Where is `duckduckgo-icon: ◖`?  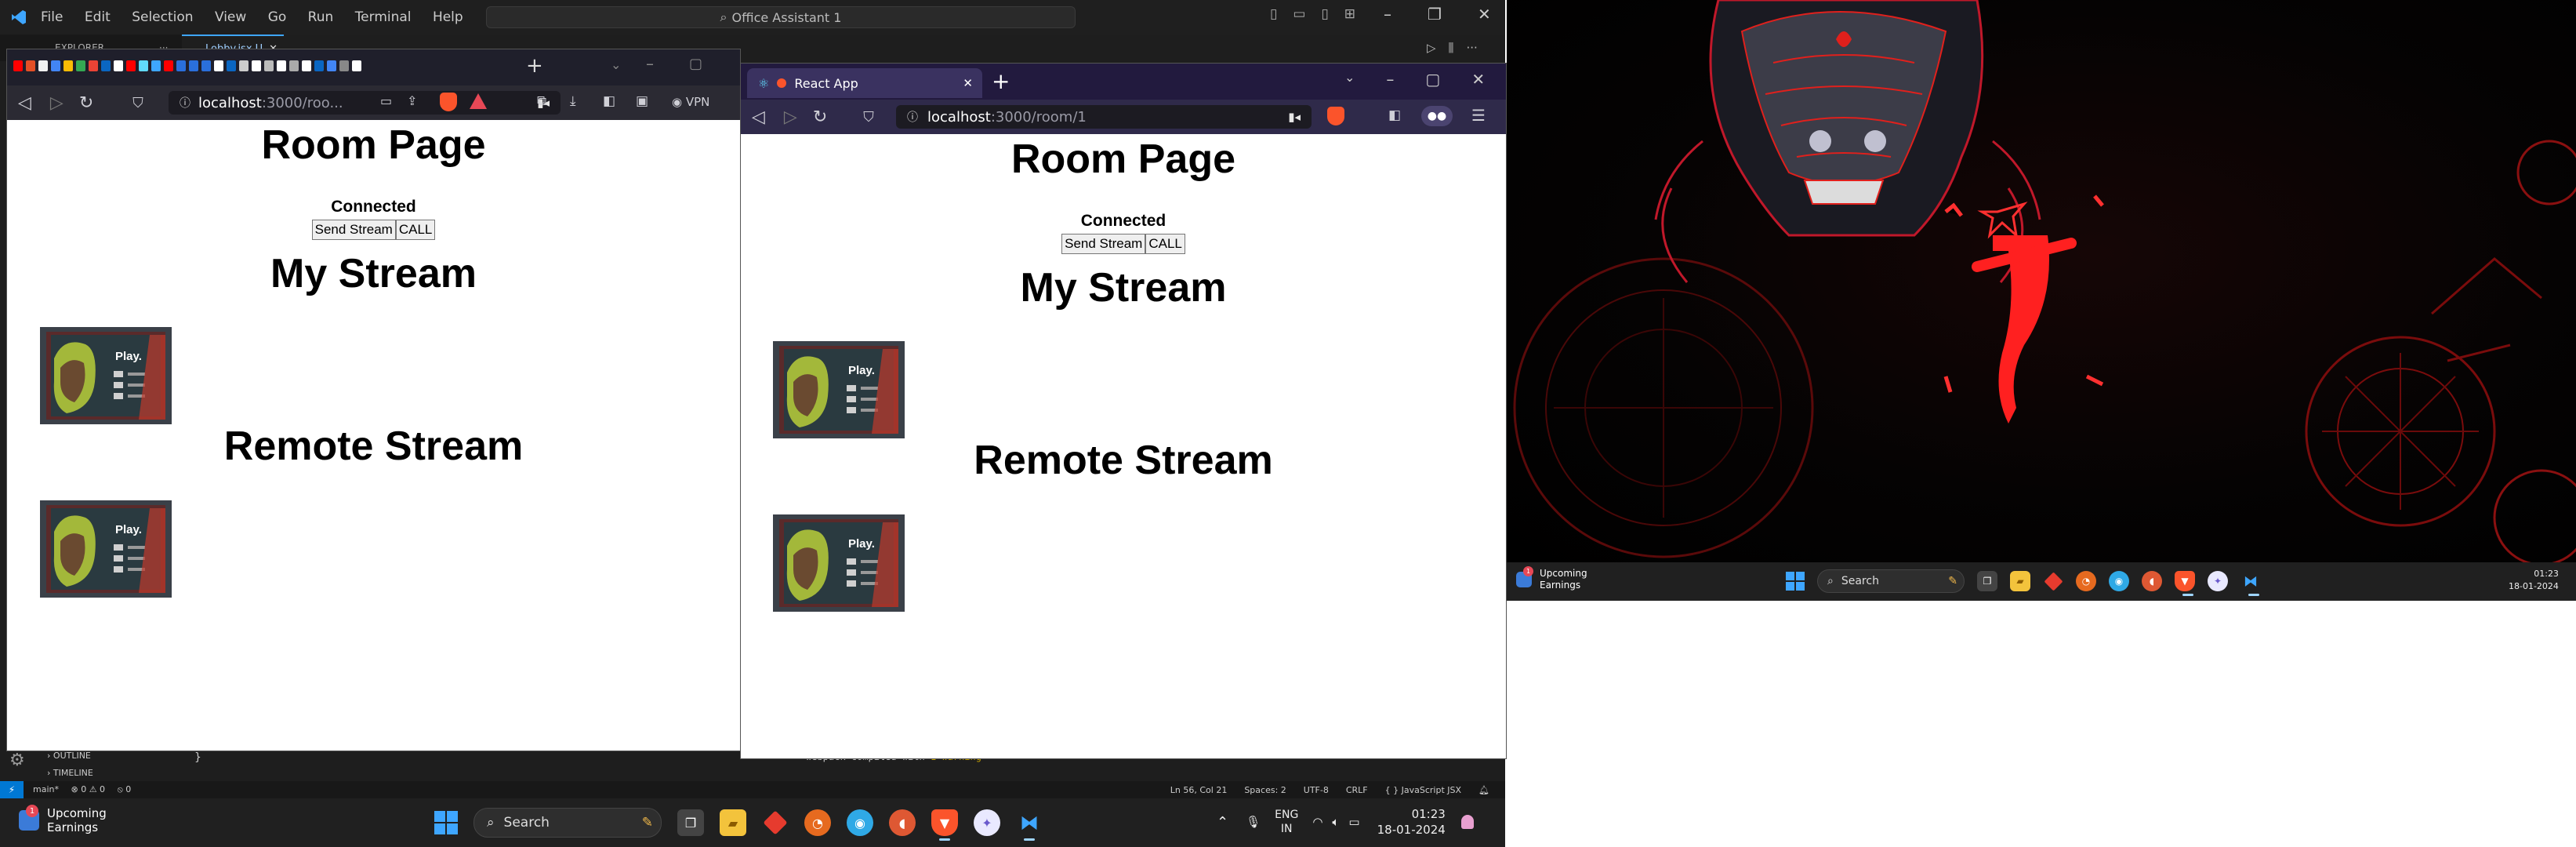
duckduckgo-icon: ◖ is located at coordinates (2152, 581).